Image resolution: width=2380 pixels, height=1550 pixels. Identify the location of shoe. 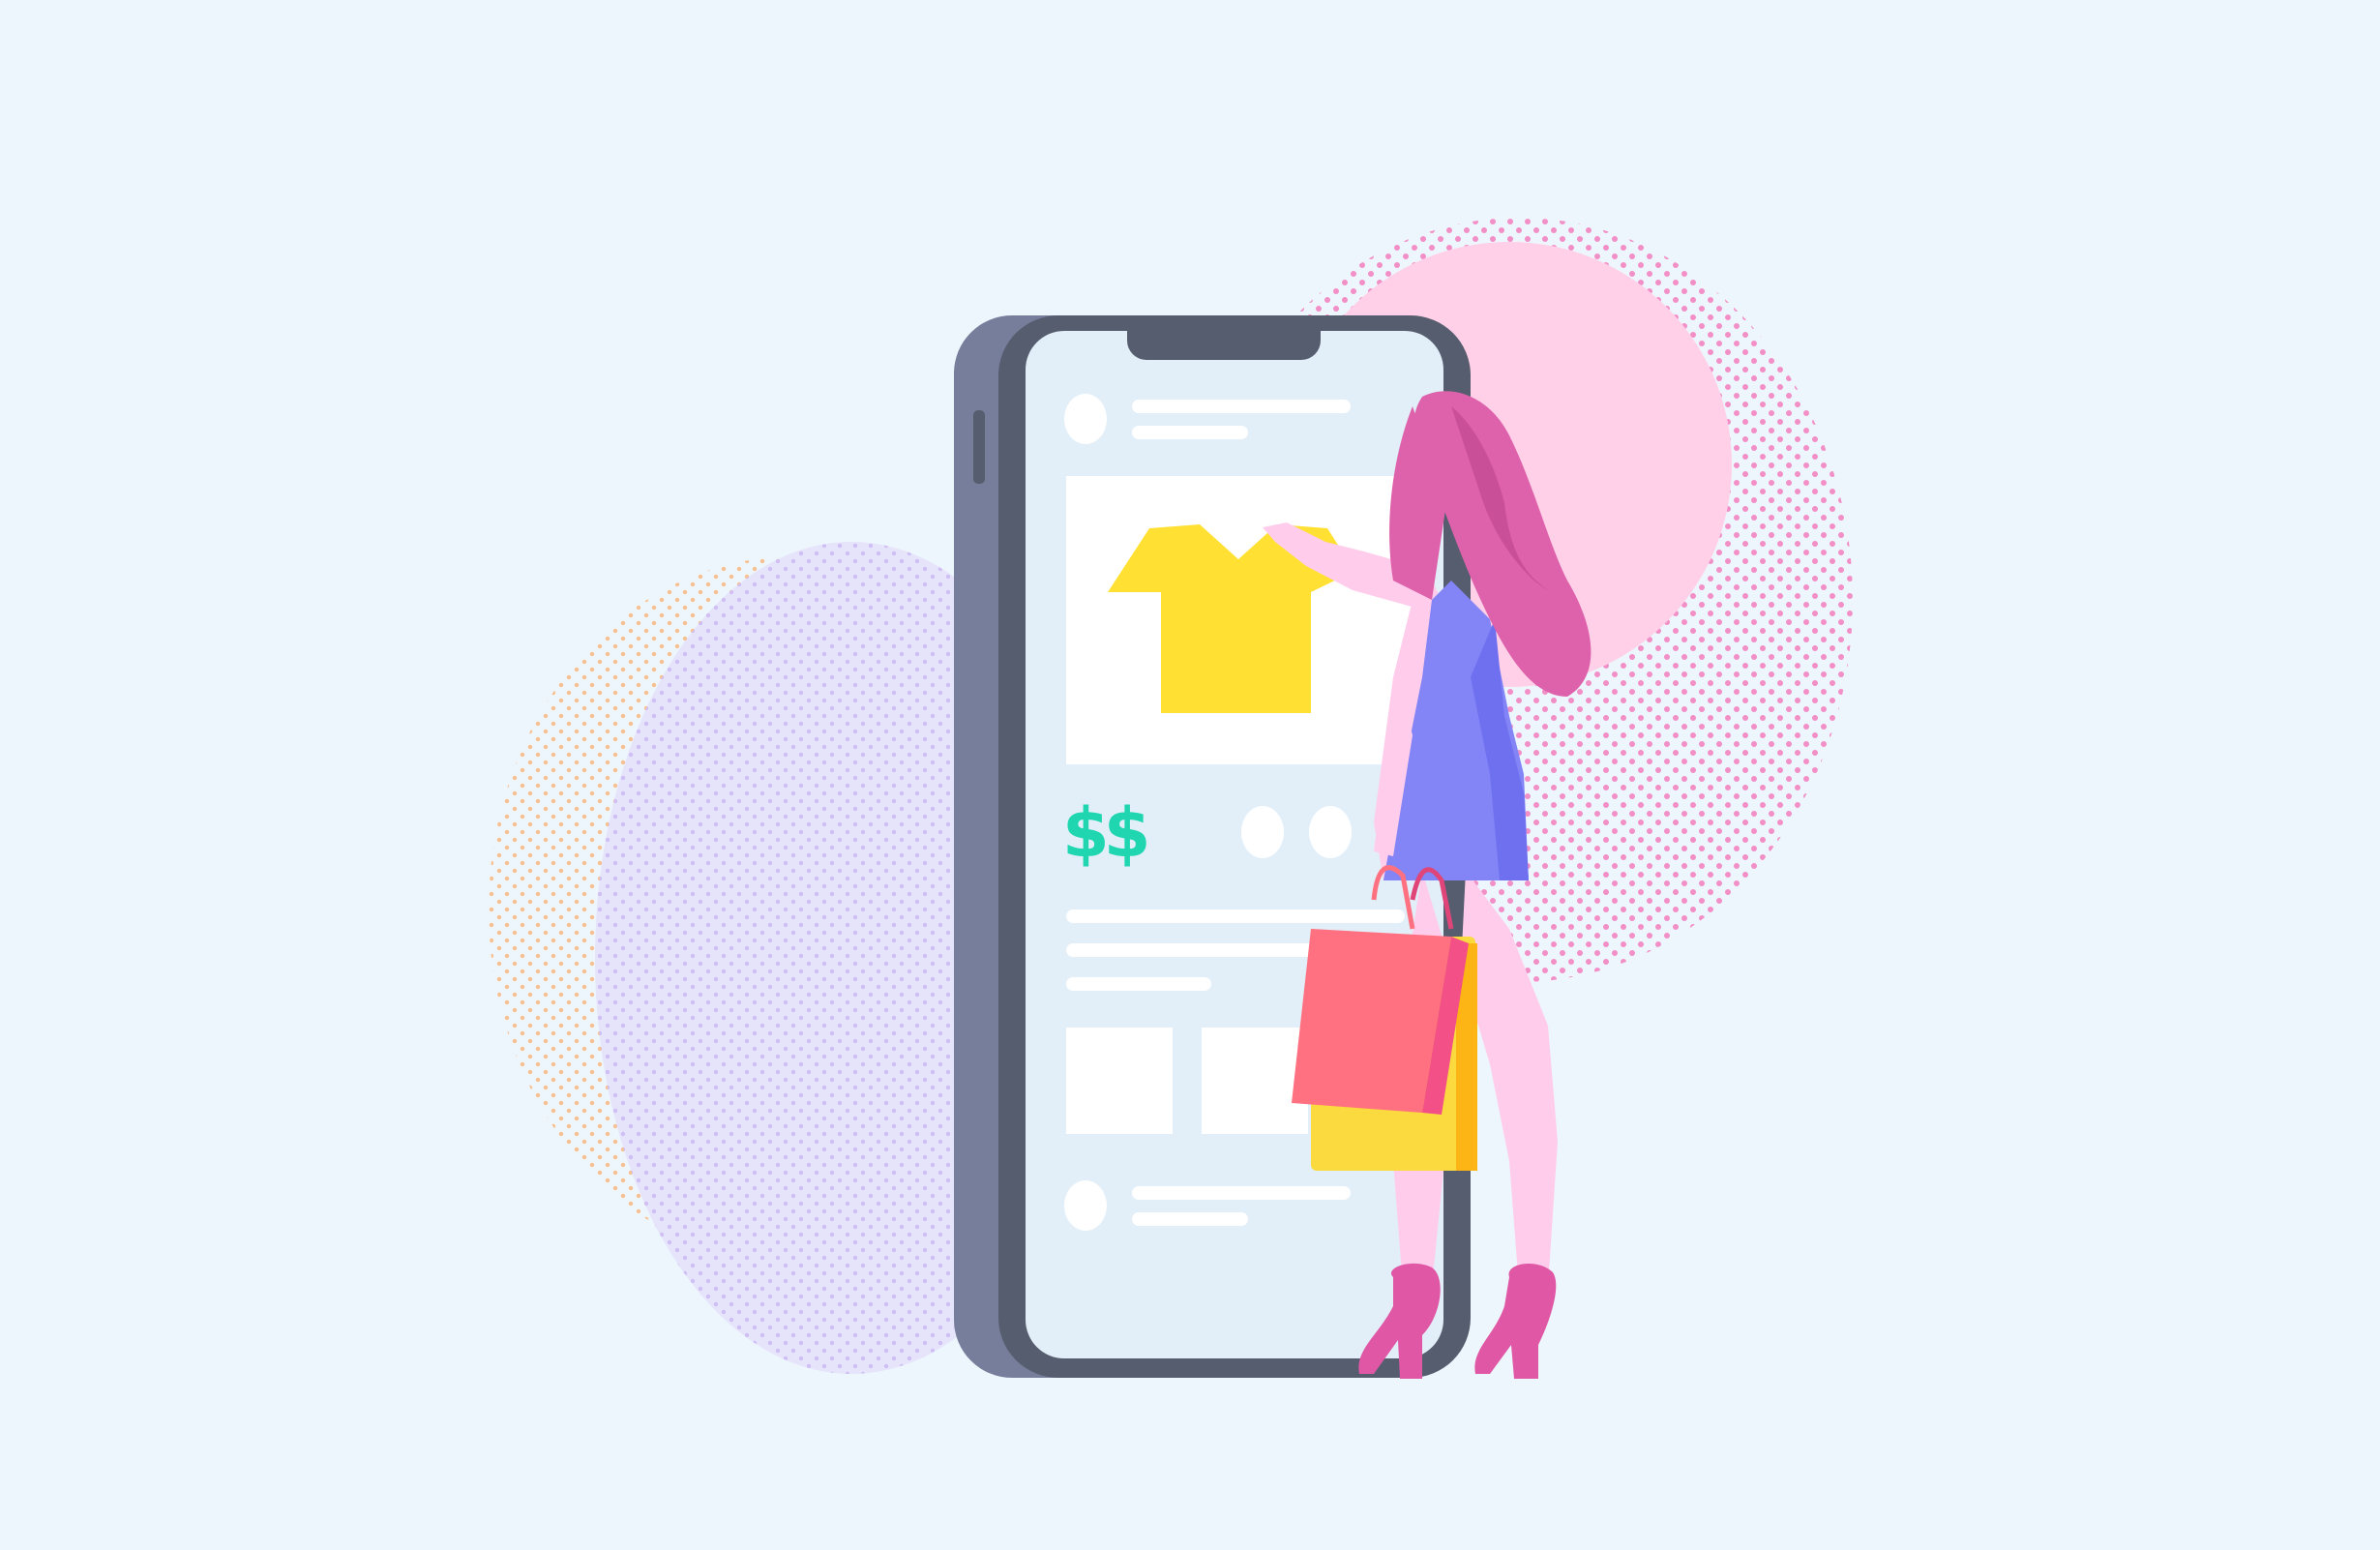
(1516, 1321).